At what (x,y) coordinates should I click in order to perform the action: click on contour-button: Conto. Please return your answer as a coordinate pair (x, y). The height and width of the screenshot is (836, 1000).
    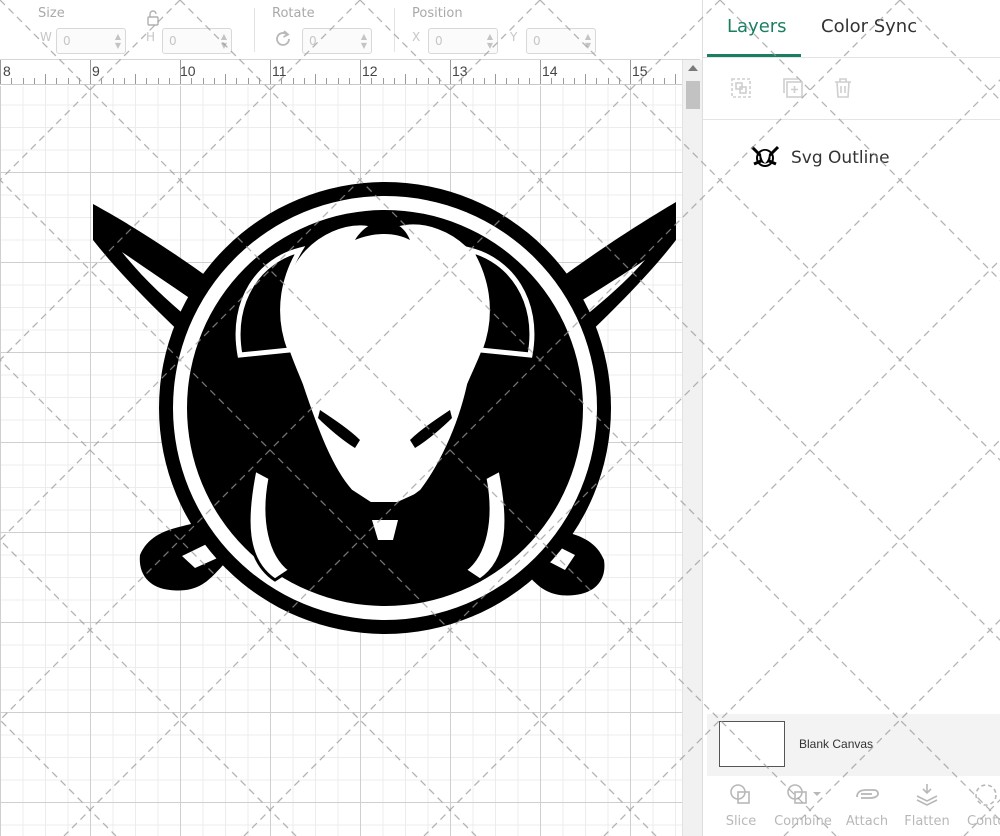
    Looking at the image, I should click on (979, 806).